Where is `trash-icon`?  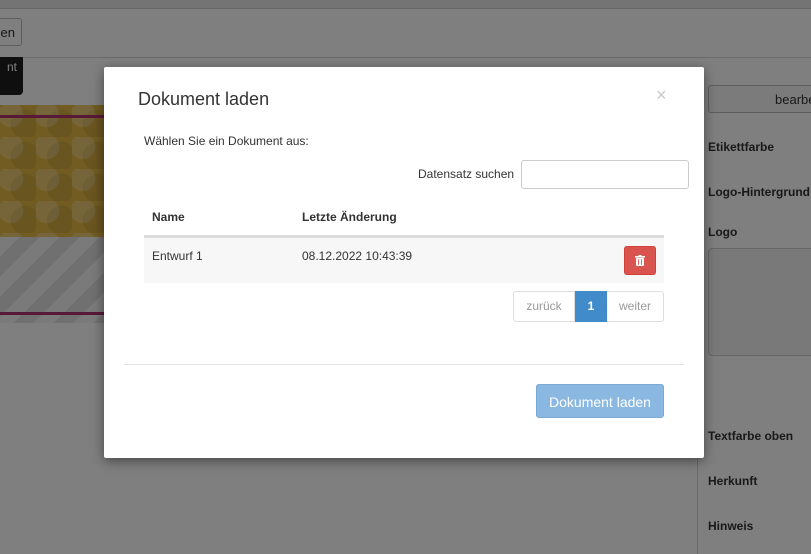 trash-icon is located at coordinates (640, 260).